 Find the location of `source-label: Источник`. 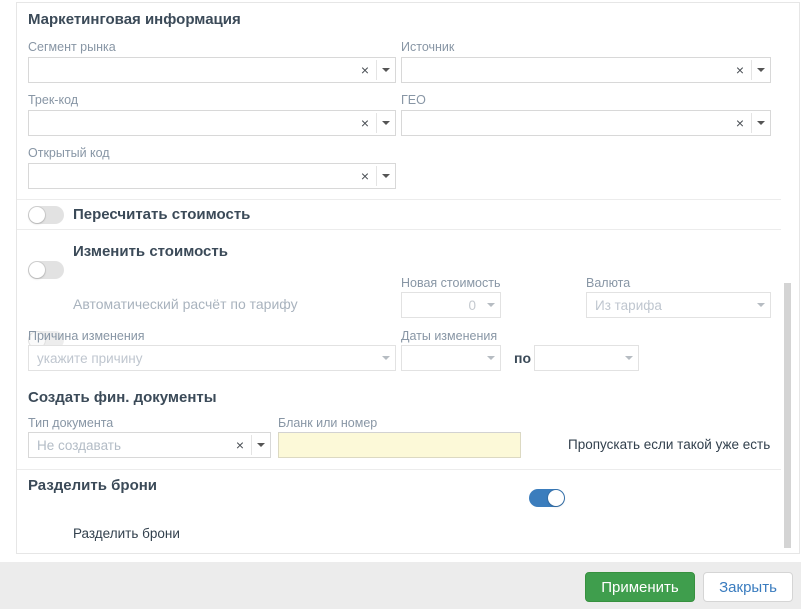

source-label: Источник is located at coordinates (428, 47).